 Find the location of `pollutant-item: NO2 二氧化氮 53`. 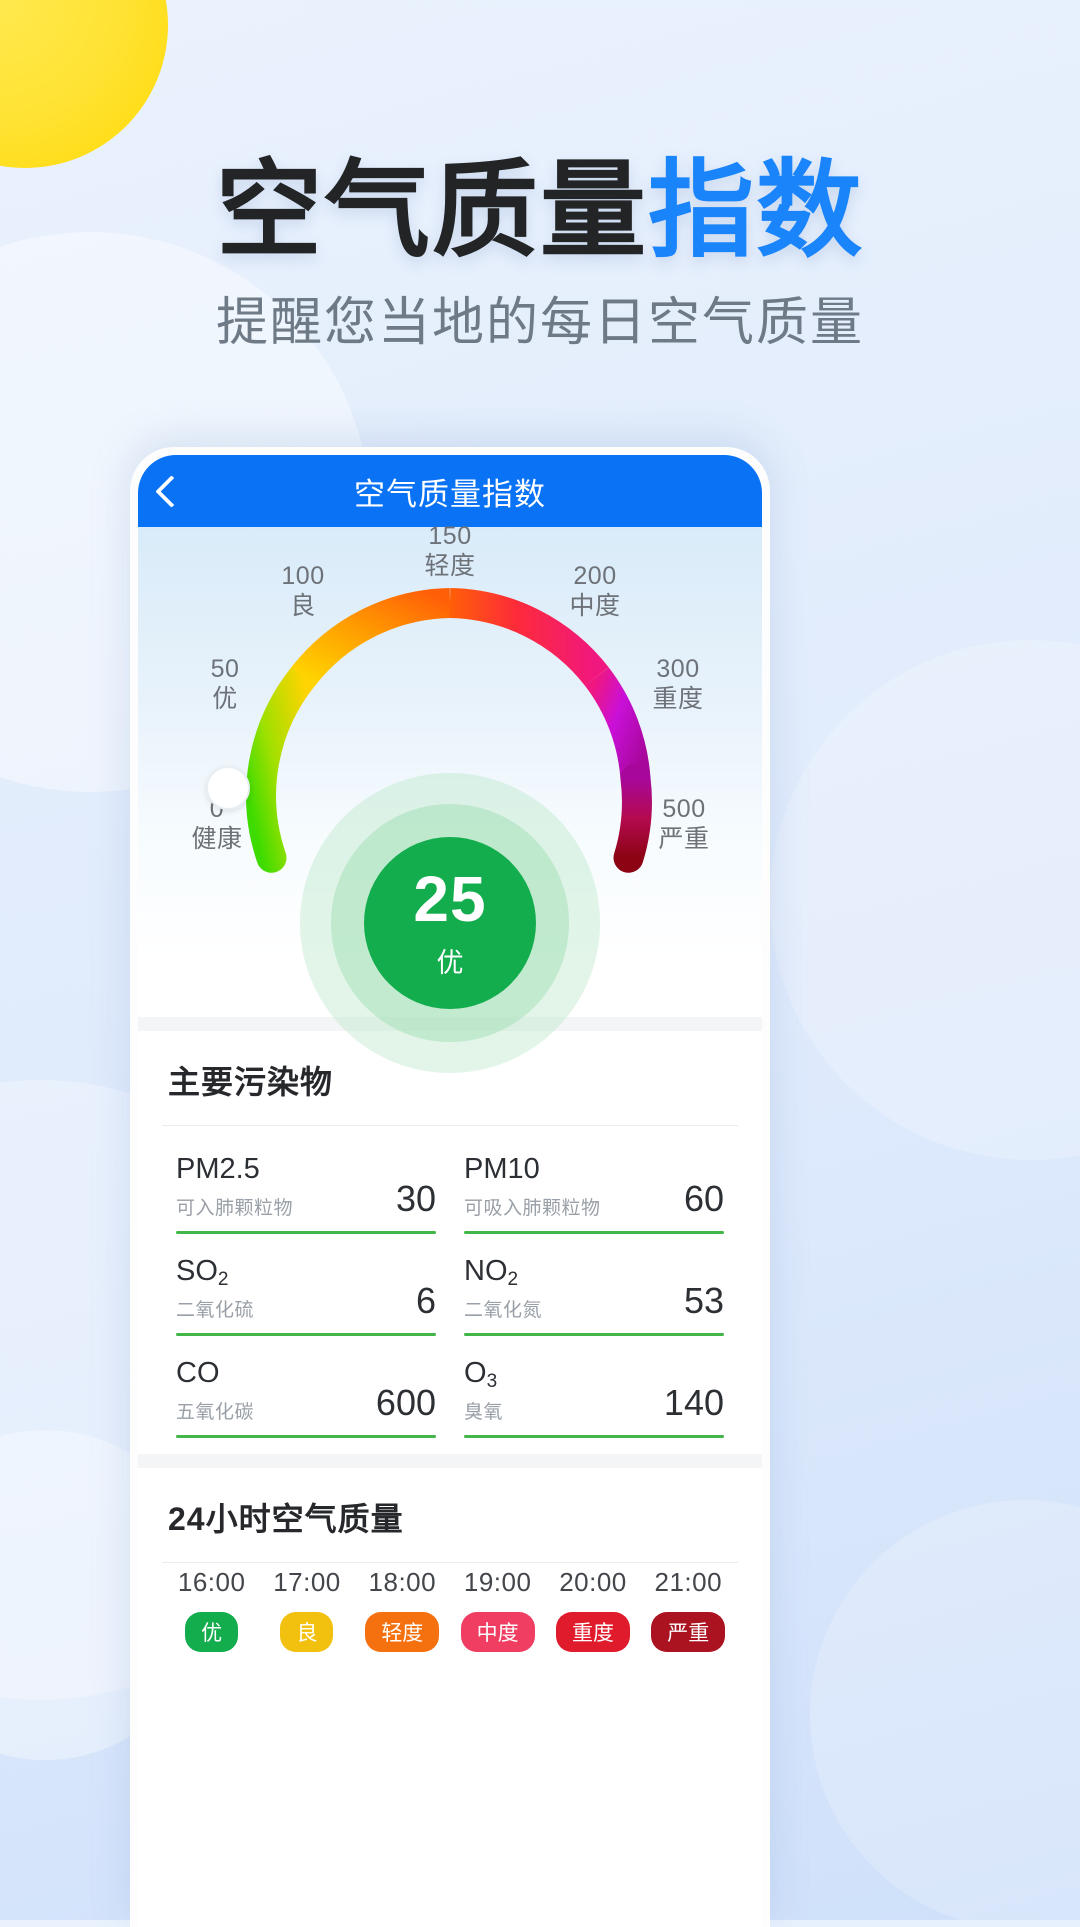

pollutant-item: NO2 二氧化氮 53 is located at coordinates (594, 1285).